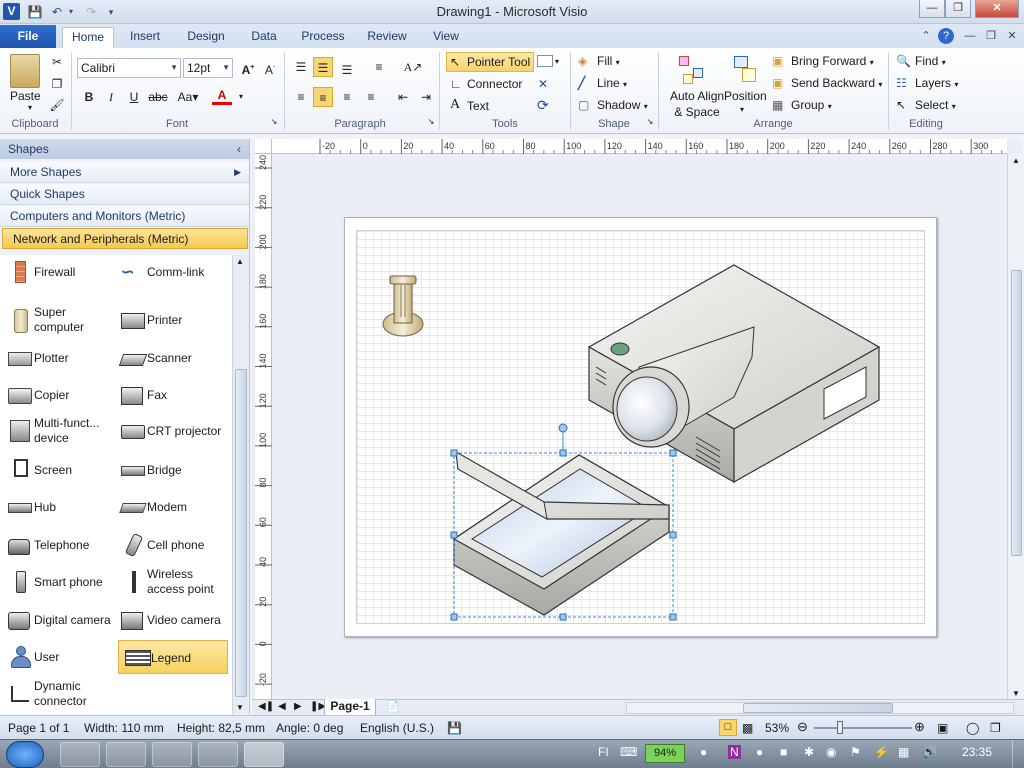 This screenshot has width=1024, height=768. What do you see at coordinates (218, 754) in the screenshot?
I see `taskbar-app-icon` at bounding box center [218, 754].